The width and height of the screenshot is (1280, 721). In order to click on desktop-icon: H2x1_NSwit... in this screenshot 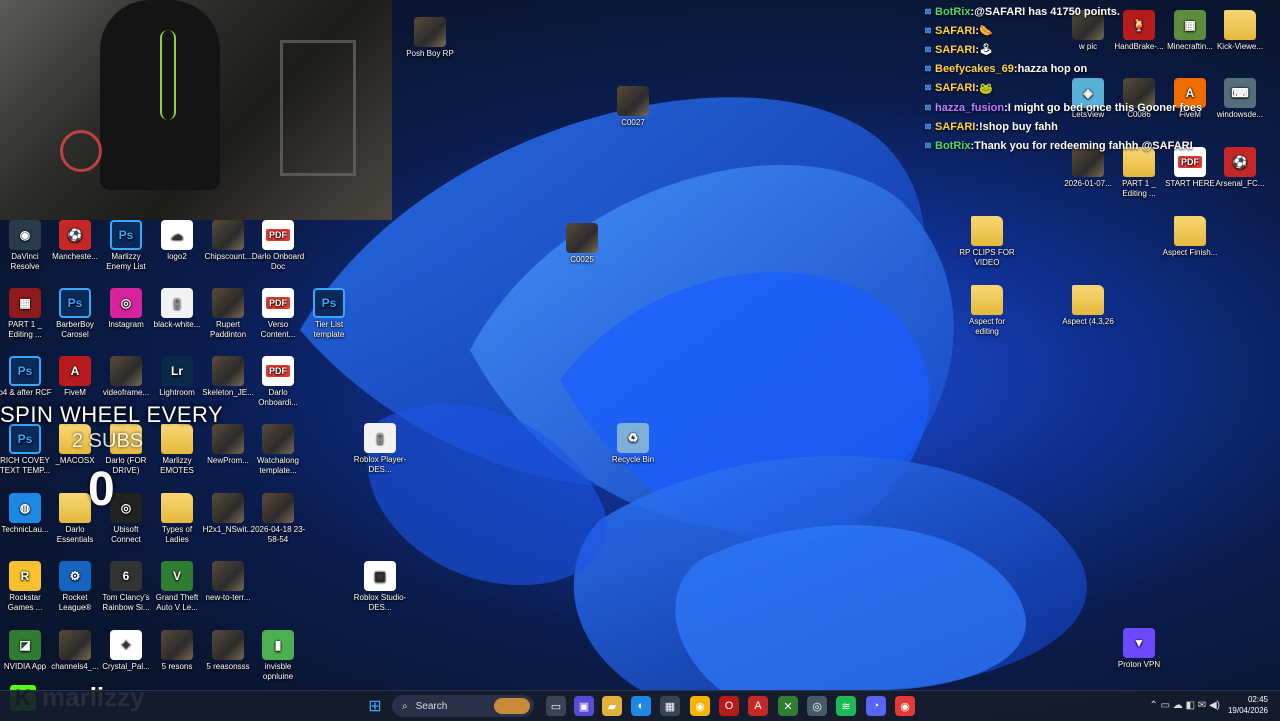, I will do `click(228, 514)`.